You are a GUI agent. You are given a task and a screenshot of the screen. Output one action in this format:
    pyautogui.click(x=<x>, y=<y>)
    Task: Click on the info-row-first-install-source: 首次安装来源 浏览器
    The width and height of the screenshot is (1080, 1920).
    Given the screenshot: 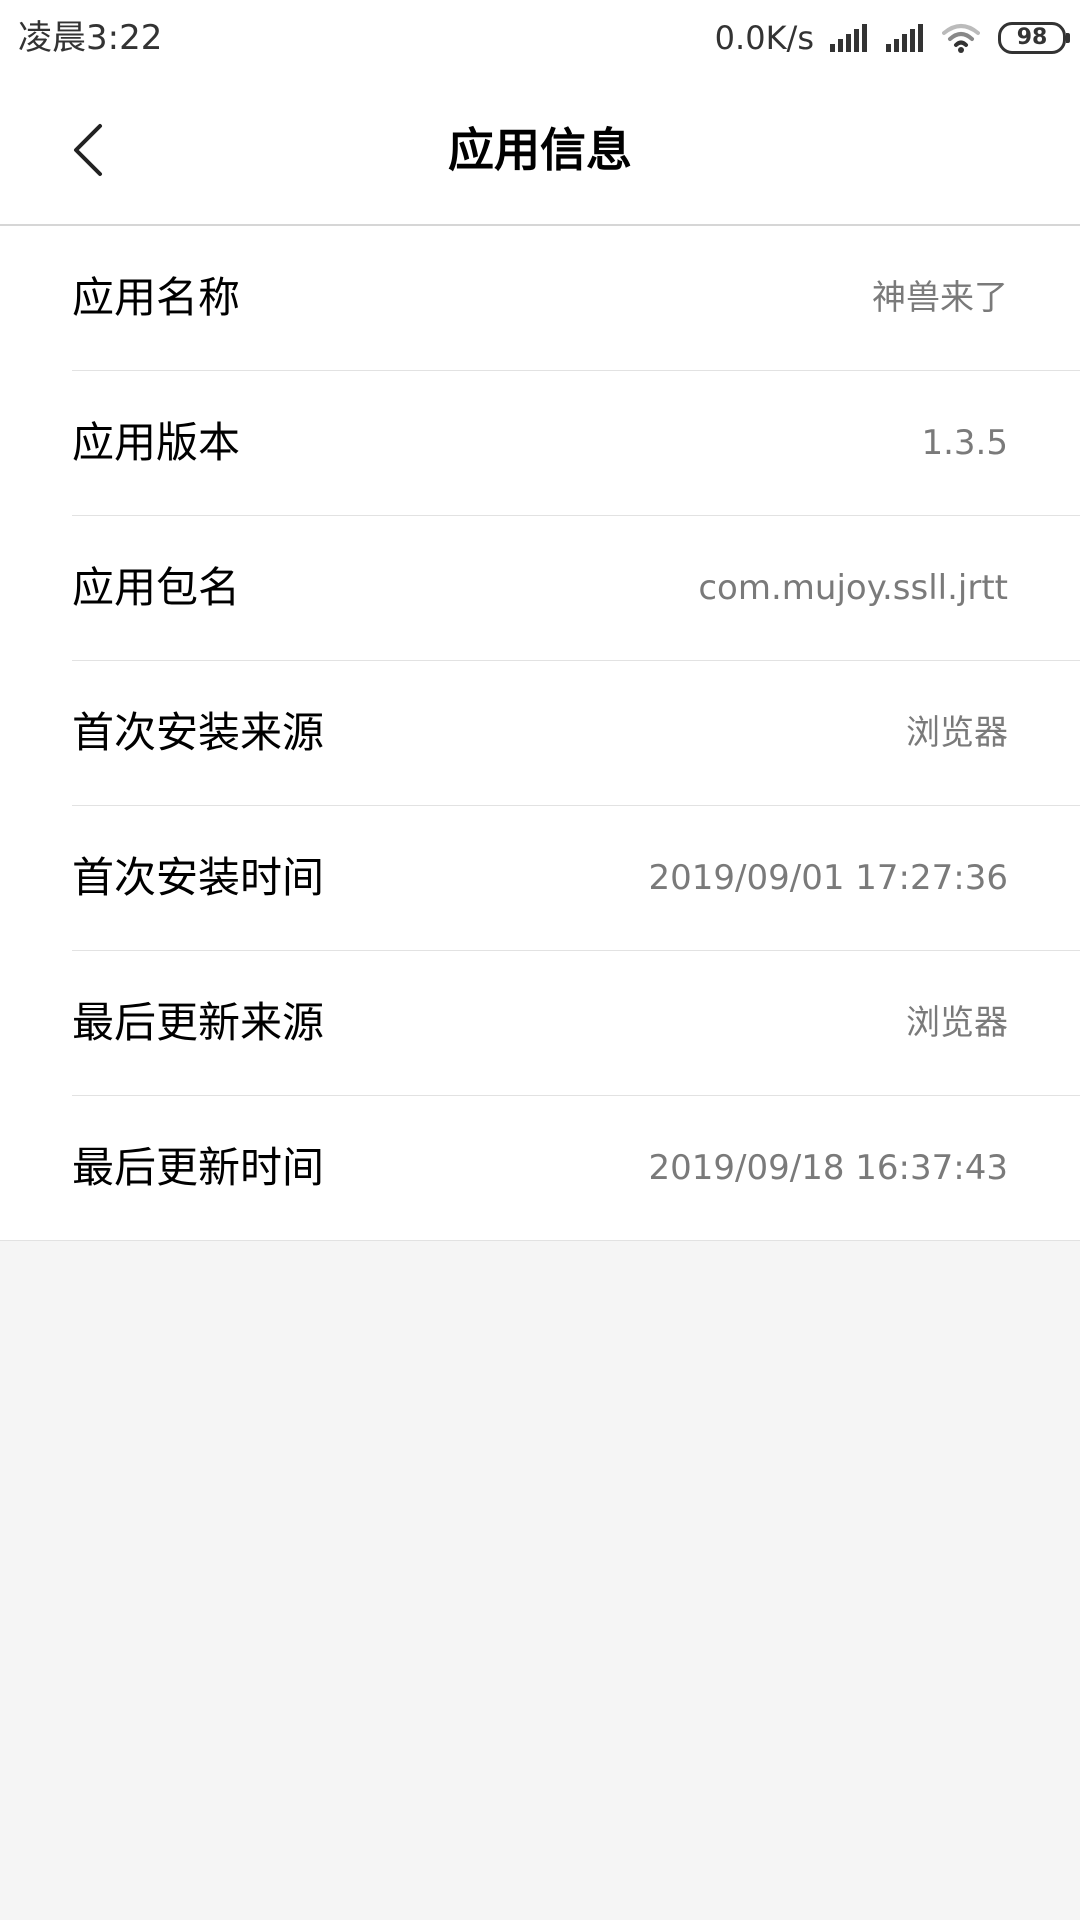 What is the action you would take?
    pyautogui.click(x=576, y=733)
    